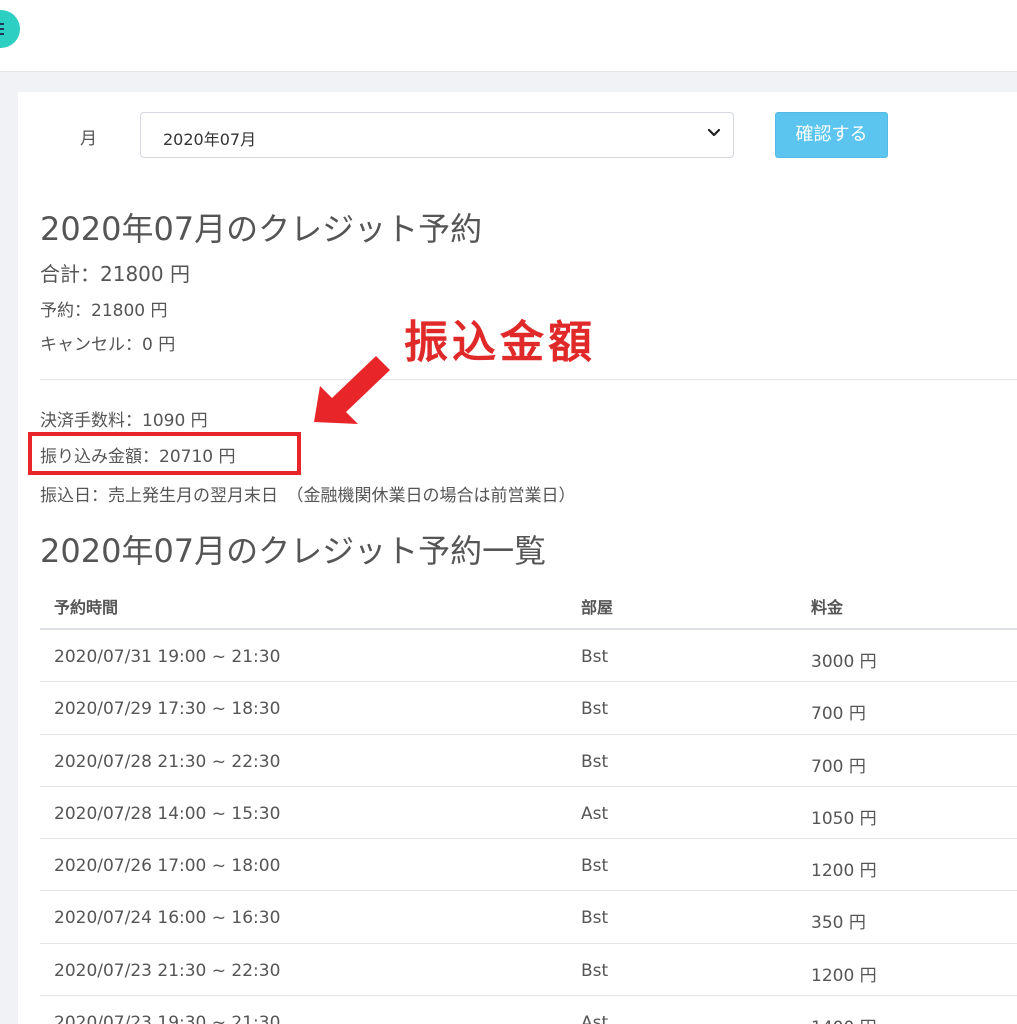  I want to click on annotation-label: 振込金額, so click(500, 342).